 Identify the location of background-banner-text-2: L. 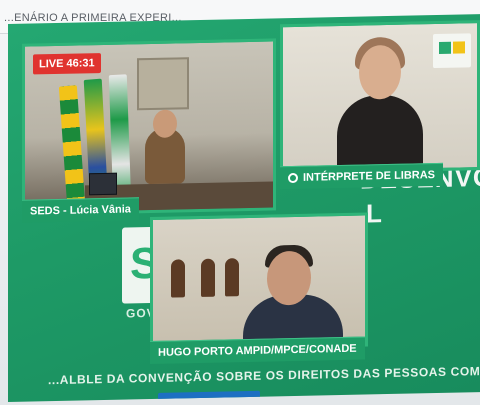
(374, 213).